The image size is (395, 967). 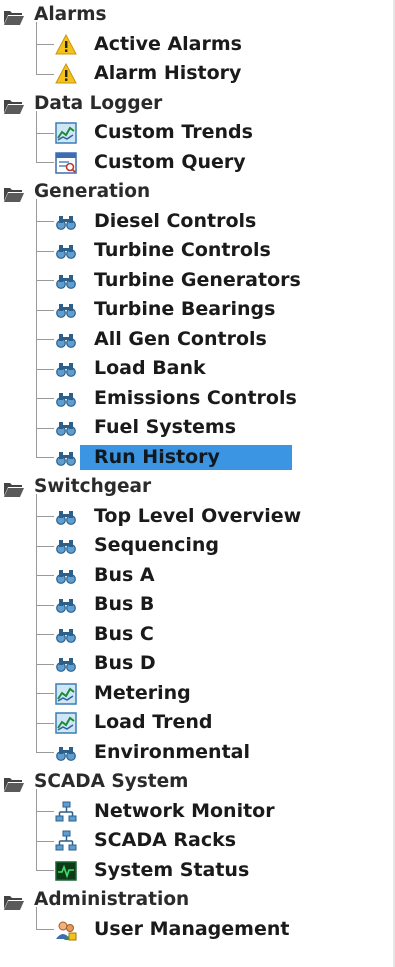 I want to click on tree-item-custom-query: Custom Query, so click(x=196, y=163).